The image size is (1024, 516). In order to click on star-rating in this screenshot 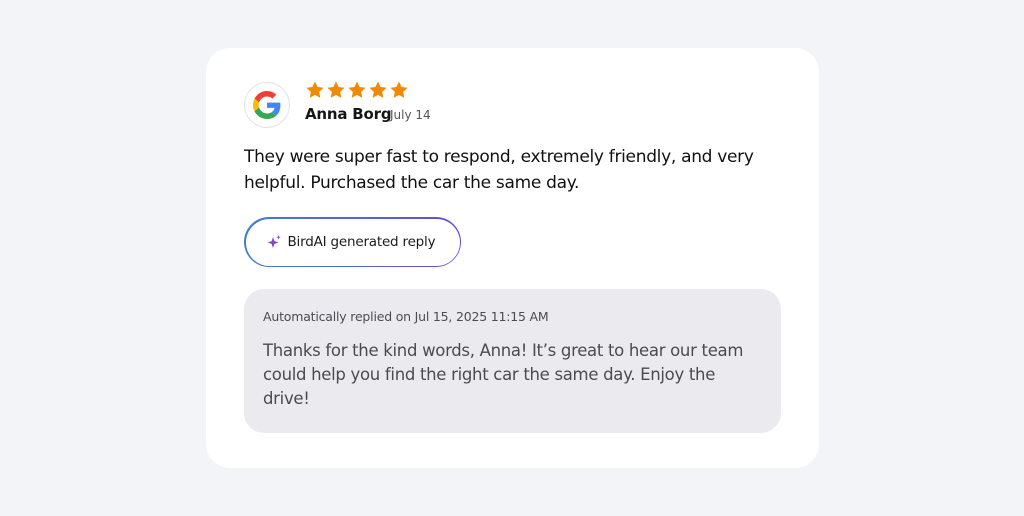, I will do `click(357, 90)`.